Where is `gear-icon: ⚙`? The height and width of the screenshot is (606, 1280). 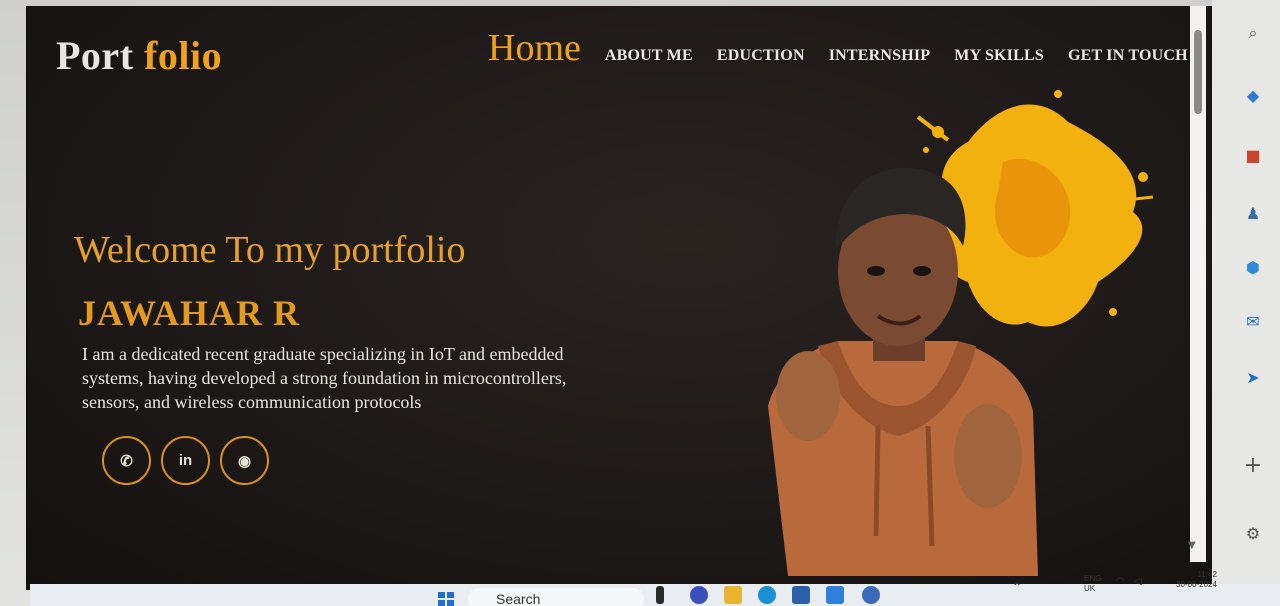
gear-icon: ⚙ is located at coordinates (1253, 533).